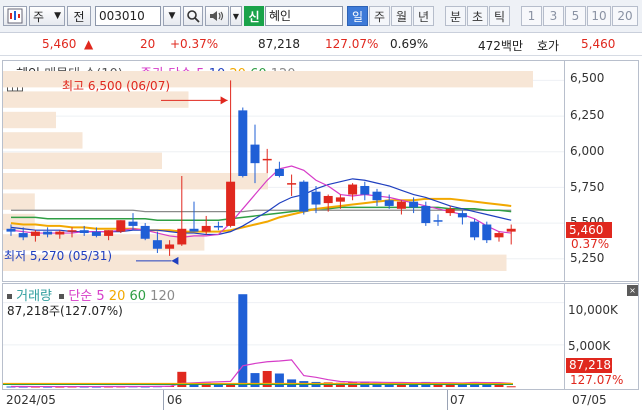  I want to click on price-tick: 6,500, so click(587, 78).